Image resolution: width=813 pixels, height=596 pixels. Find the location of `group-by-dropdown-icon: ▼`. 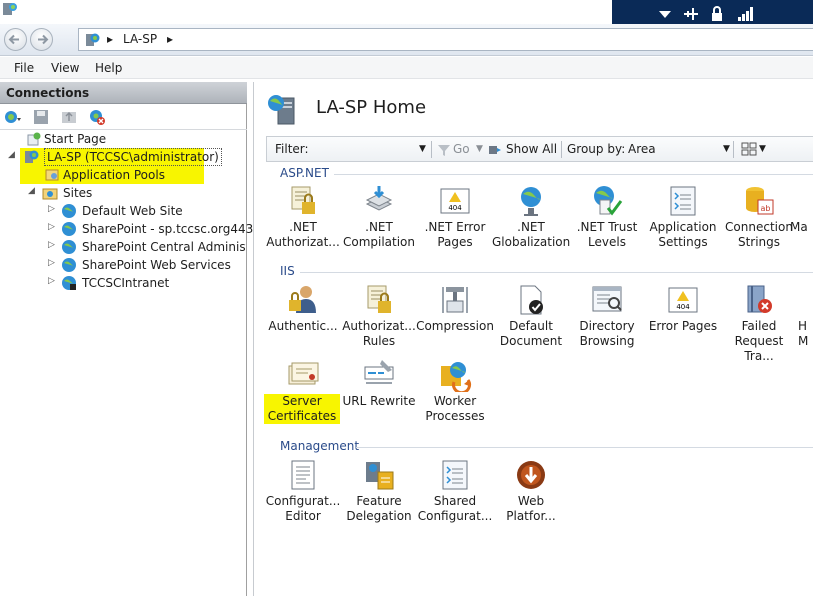

group-by-dropdown-icon: ▼ is located at coordinates (726, 149).